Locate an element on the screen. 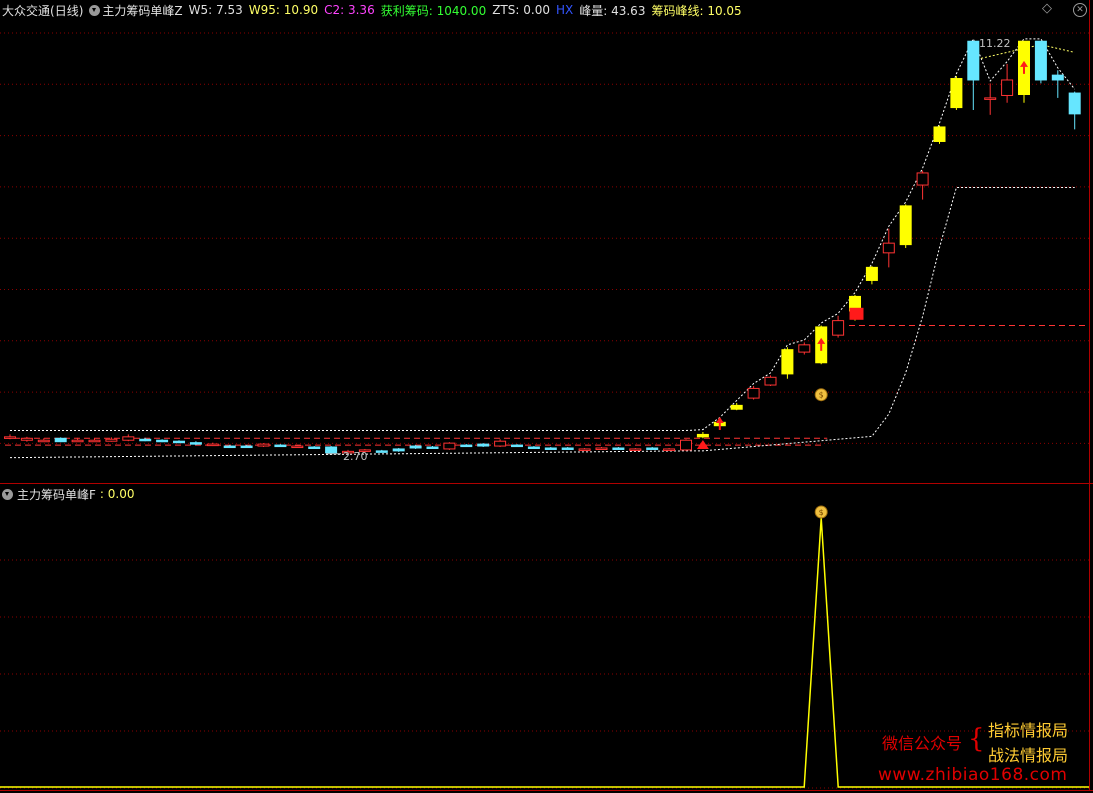 The image size is (1093, 793). watermark-line-2: 战法情报局 is located at coordinates (1028, 755).